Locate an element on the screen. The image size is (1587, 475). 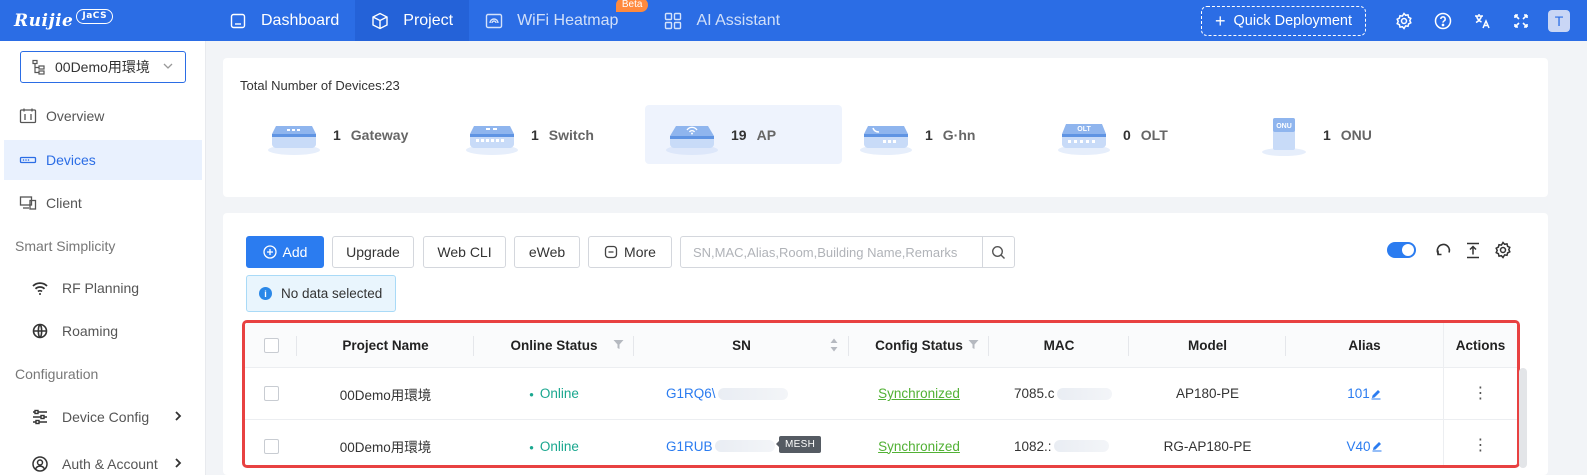
alias-edit-link: 101 is located at coordinates (1364, 393).